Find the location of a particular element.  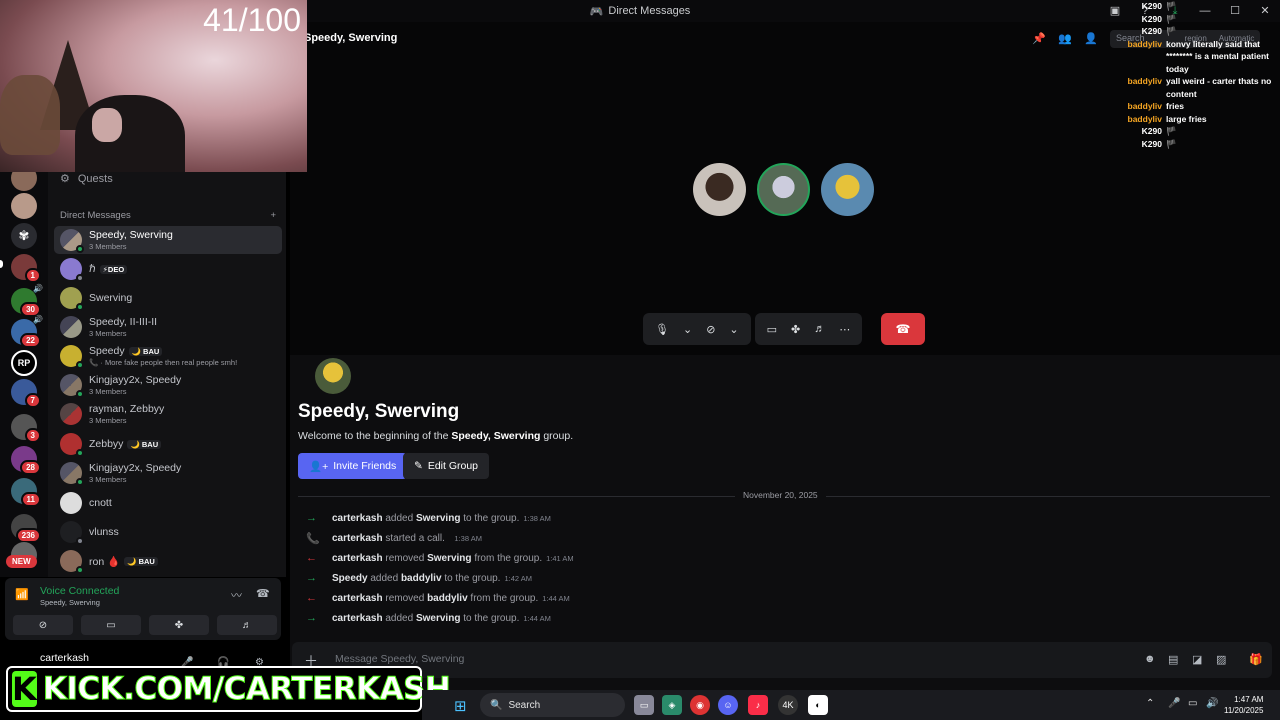

server-icon: 1 is located at coordinates (26, 268).